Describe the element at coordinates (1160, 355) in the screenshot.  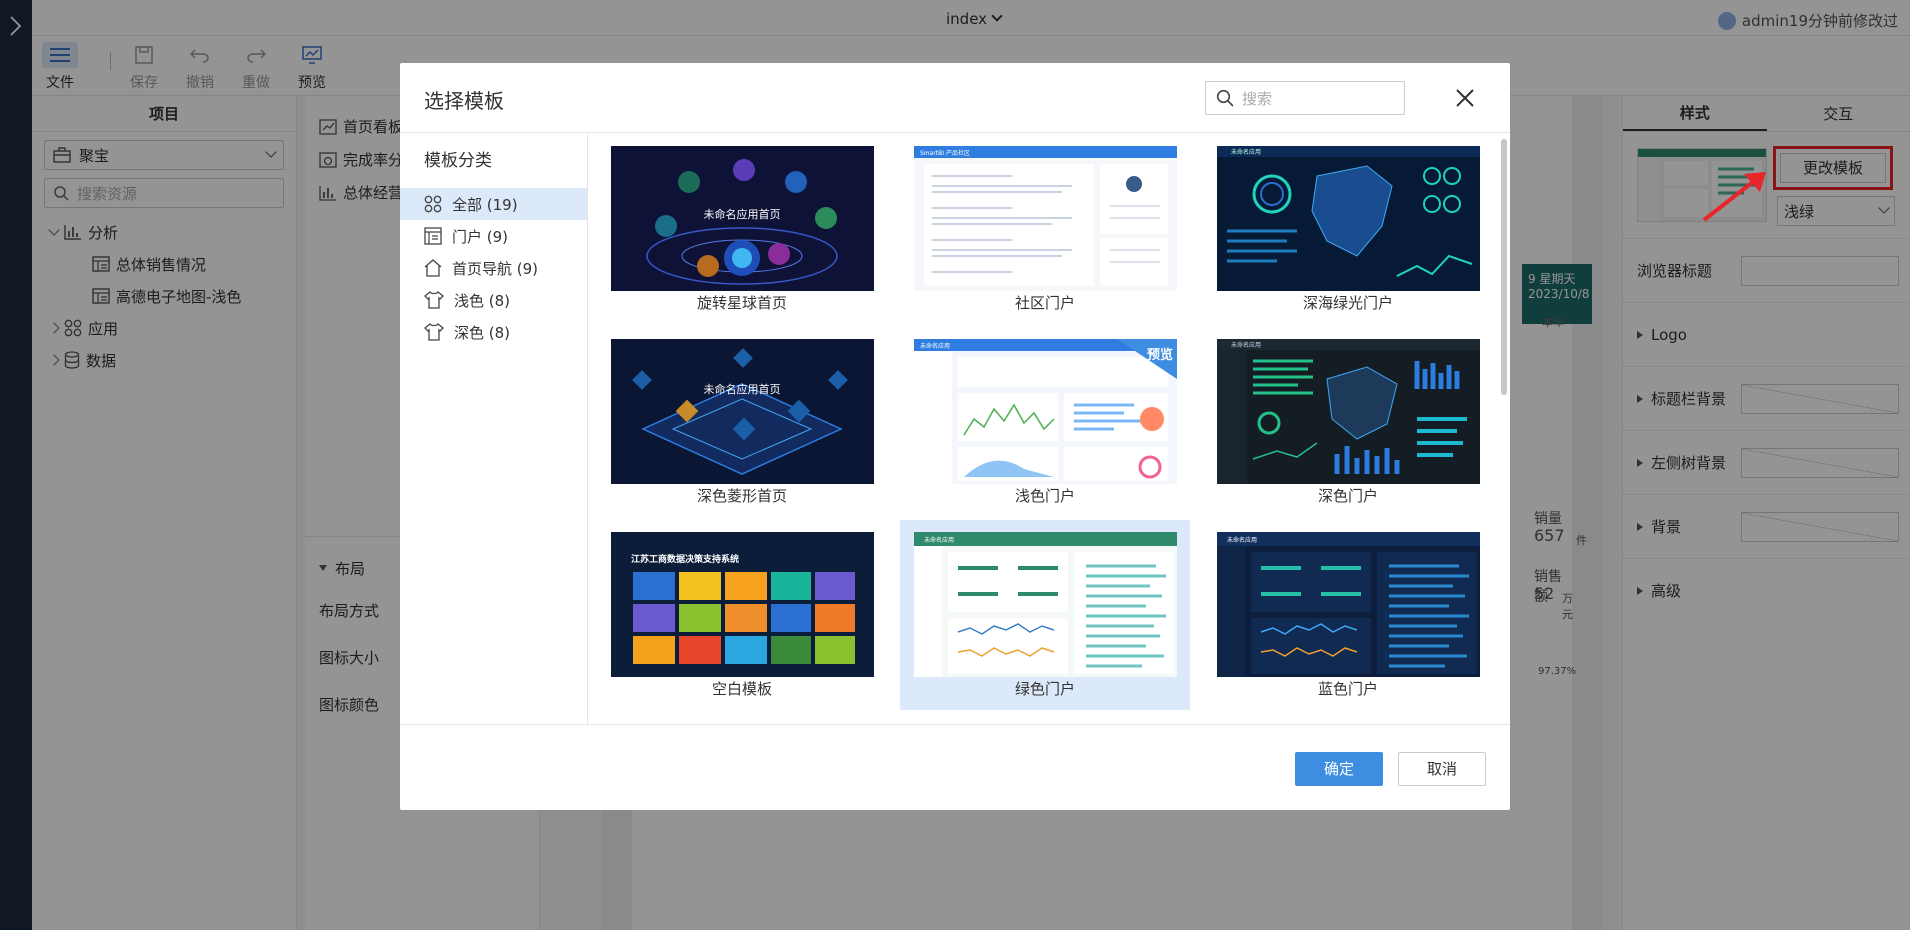
I see `preview-badge: 预览` at that location.